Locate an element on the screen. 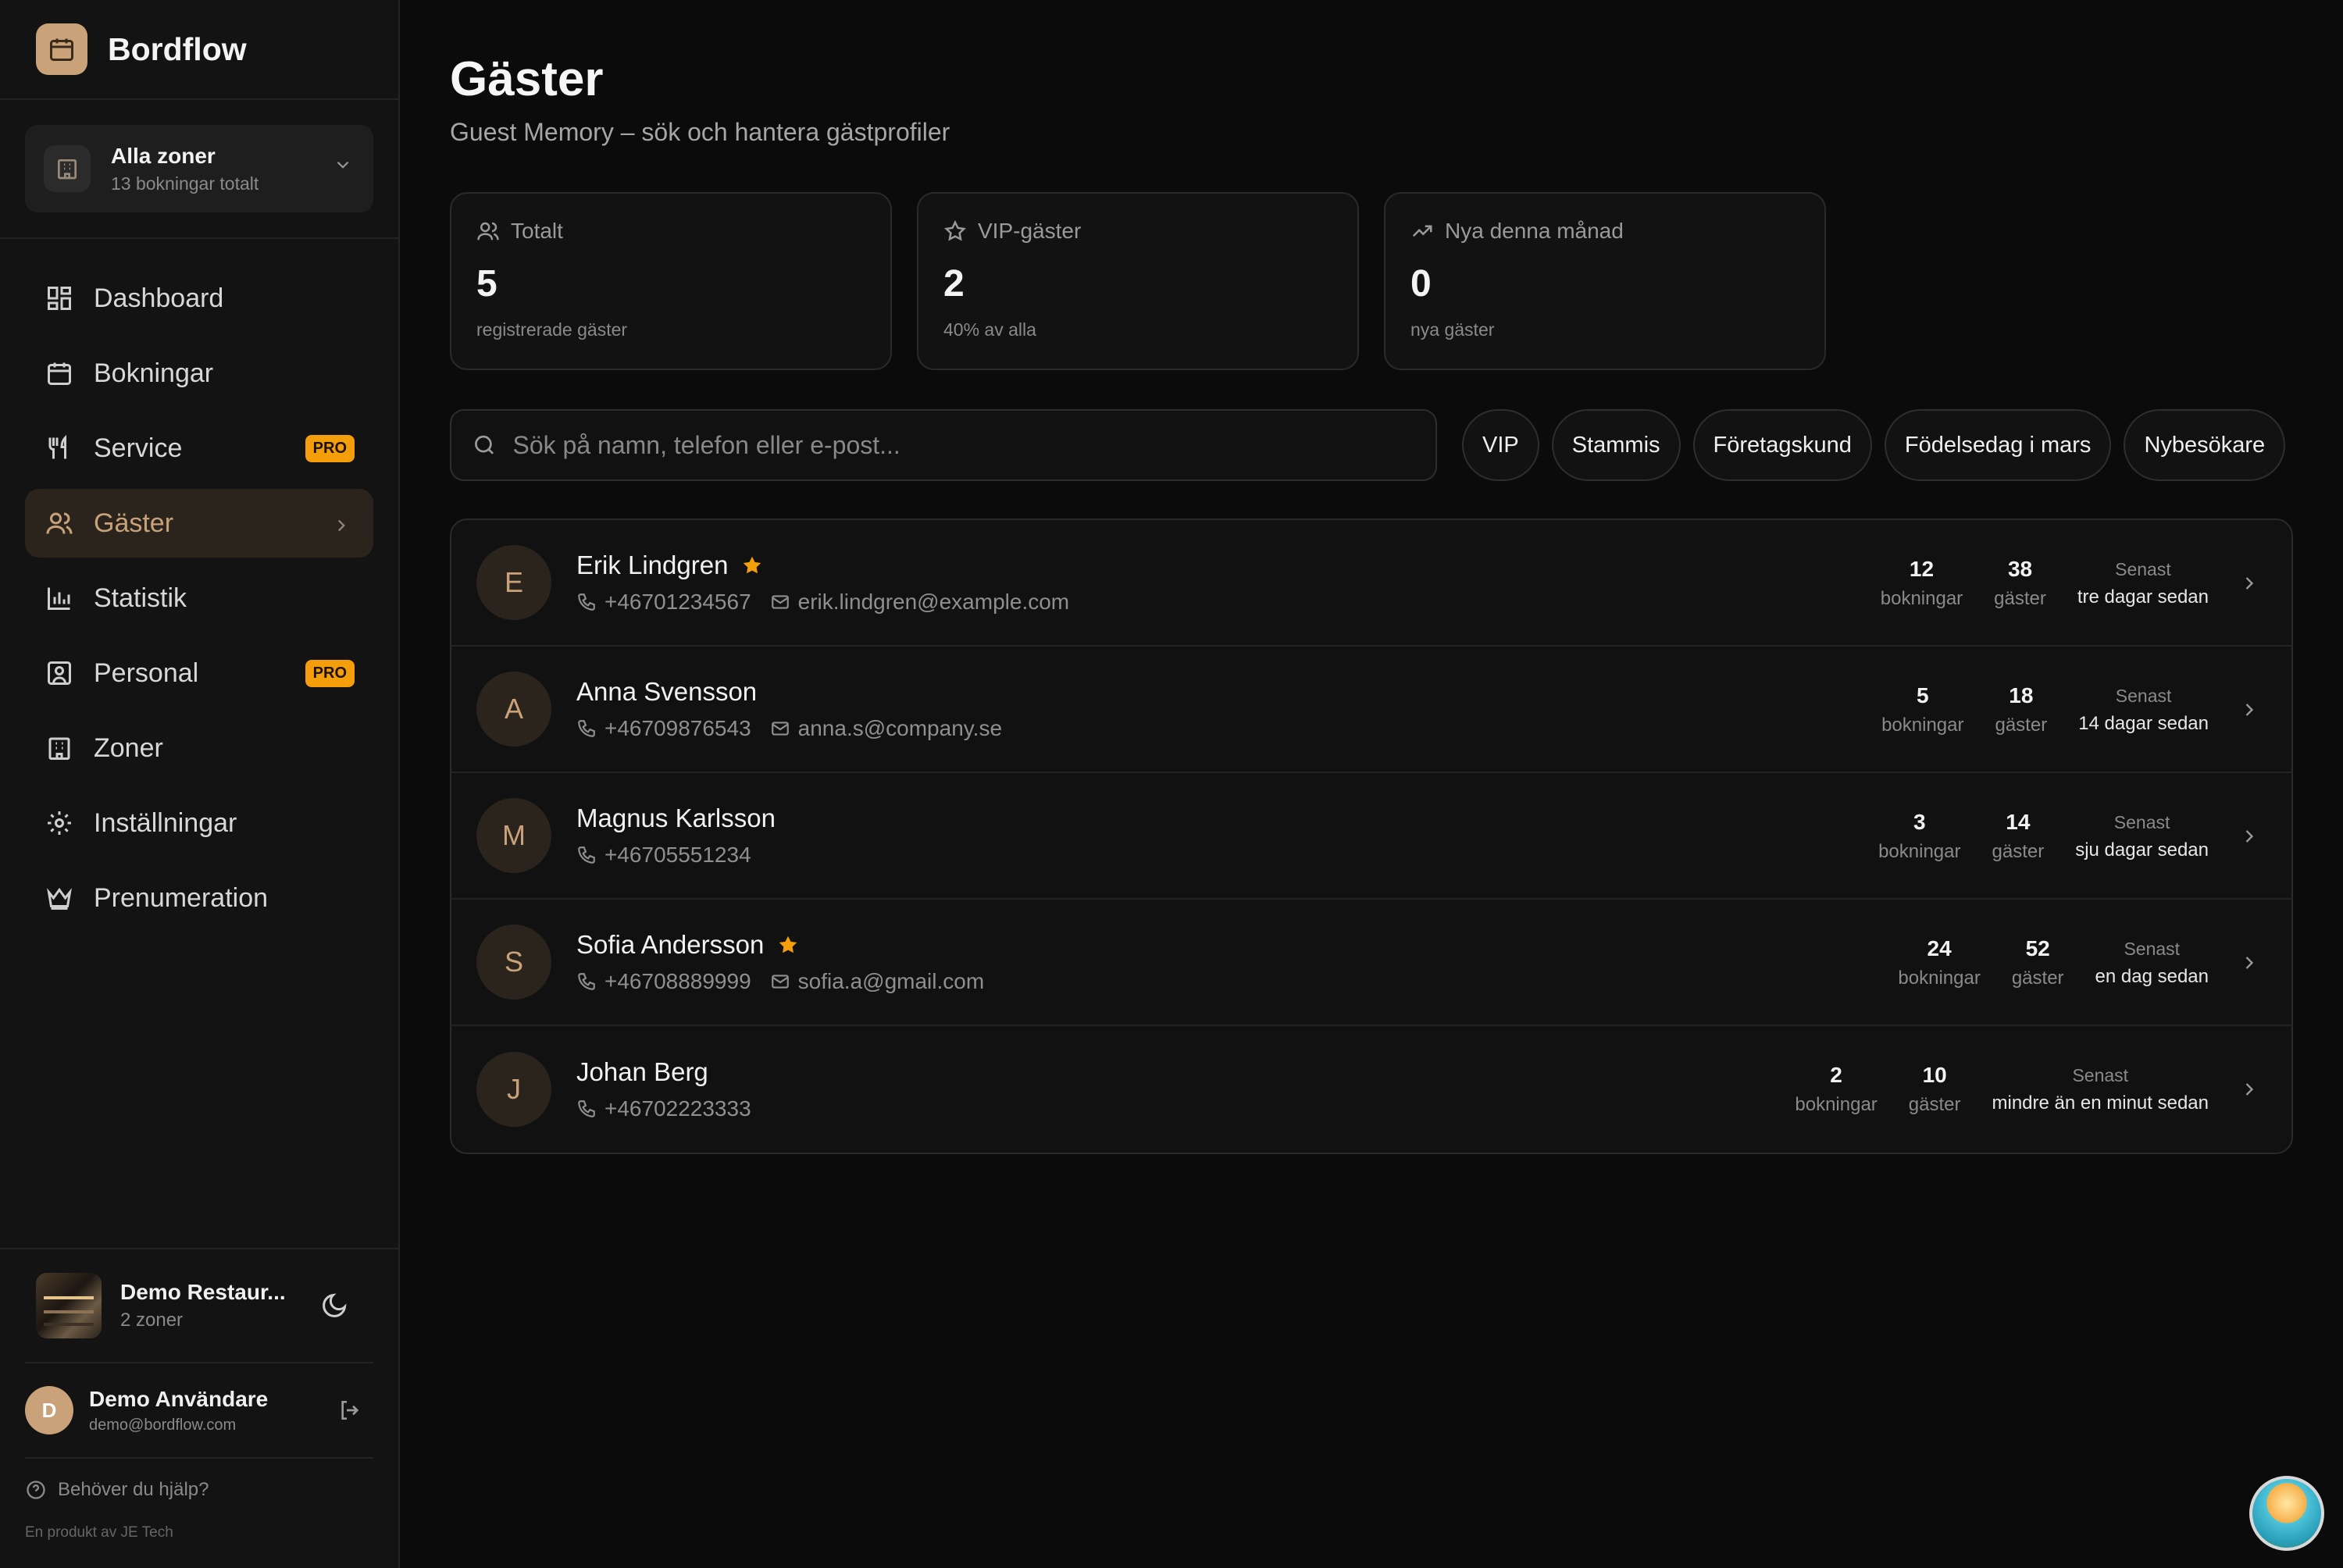 The image size is (2343, 1568). brand: Bordflow is located at coordinates (199, 50).